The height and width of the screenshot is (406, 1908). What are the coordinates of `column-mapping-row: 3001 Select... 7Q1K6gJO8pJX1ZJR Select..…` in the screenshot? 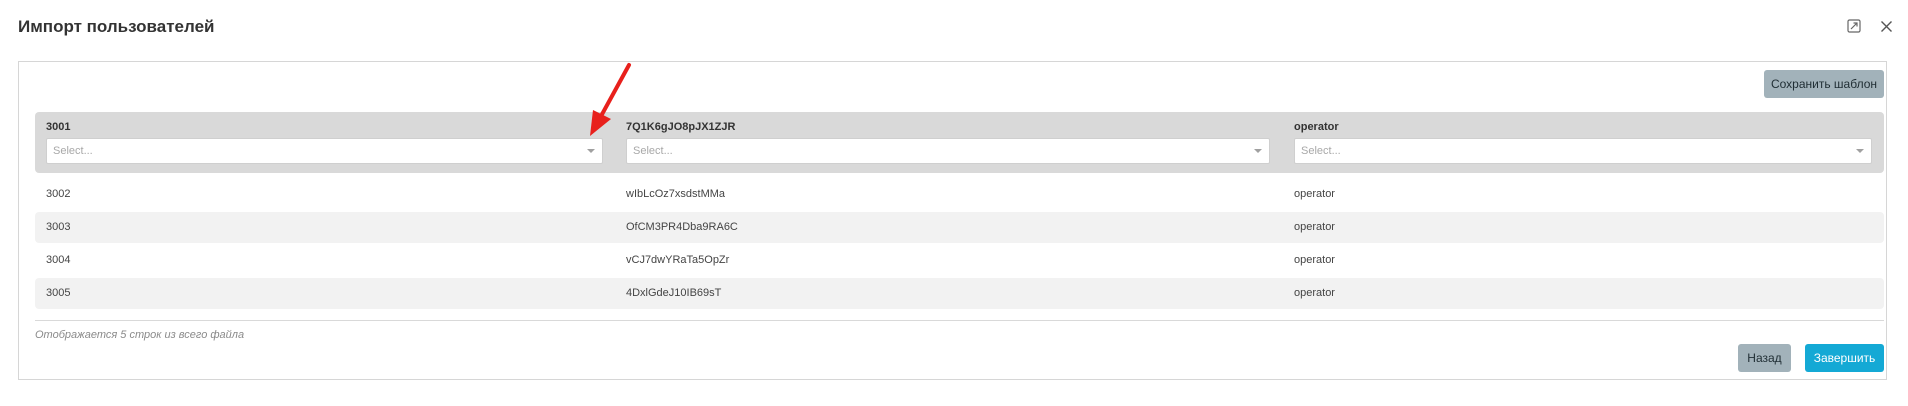 It's located at (959, 142).